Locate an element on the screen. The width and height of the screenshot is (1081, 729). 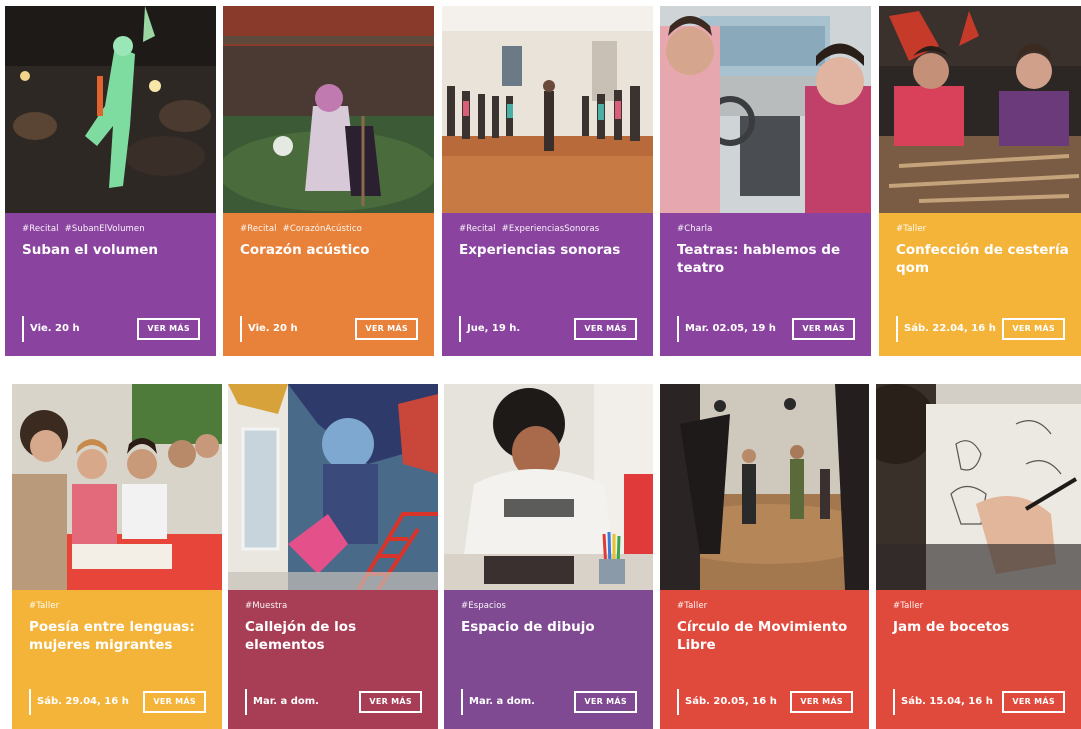
card-date: Jue, 19 h. is located at coordinates (489, 329).